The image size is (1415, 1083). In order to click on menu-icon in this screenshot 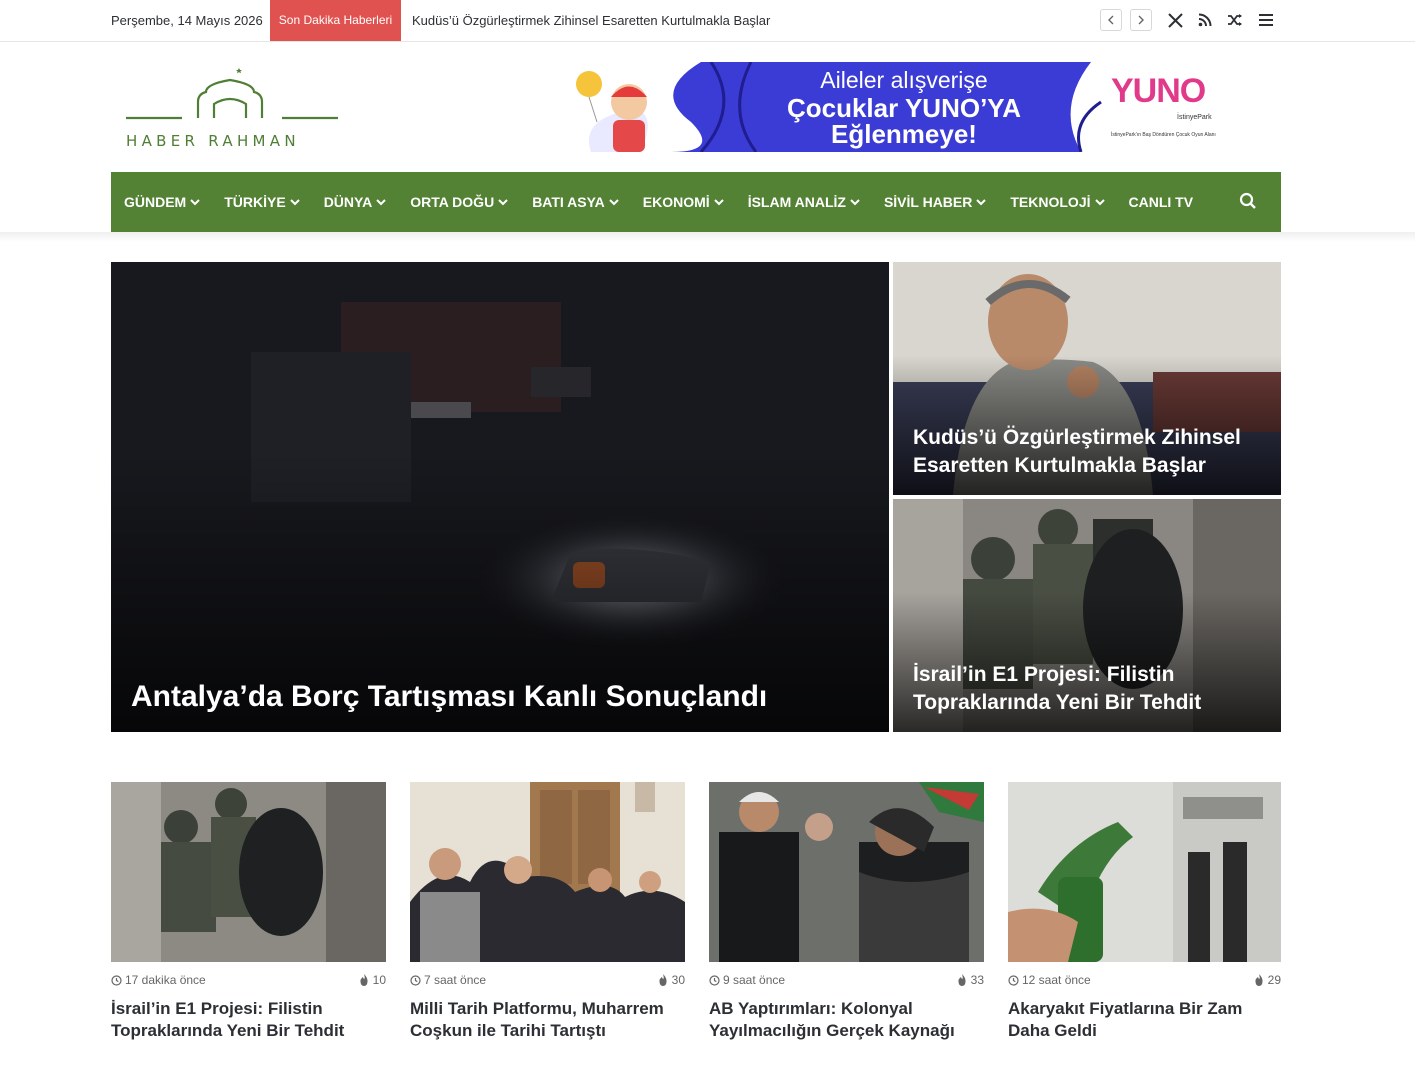, I will do `click(1266, 20)`.